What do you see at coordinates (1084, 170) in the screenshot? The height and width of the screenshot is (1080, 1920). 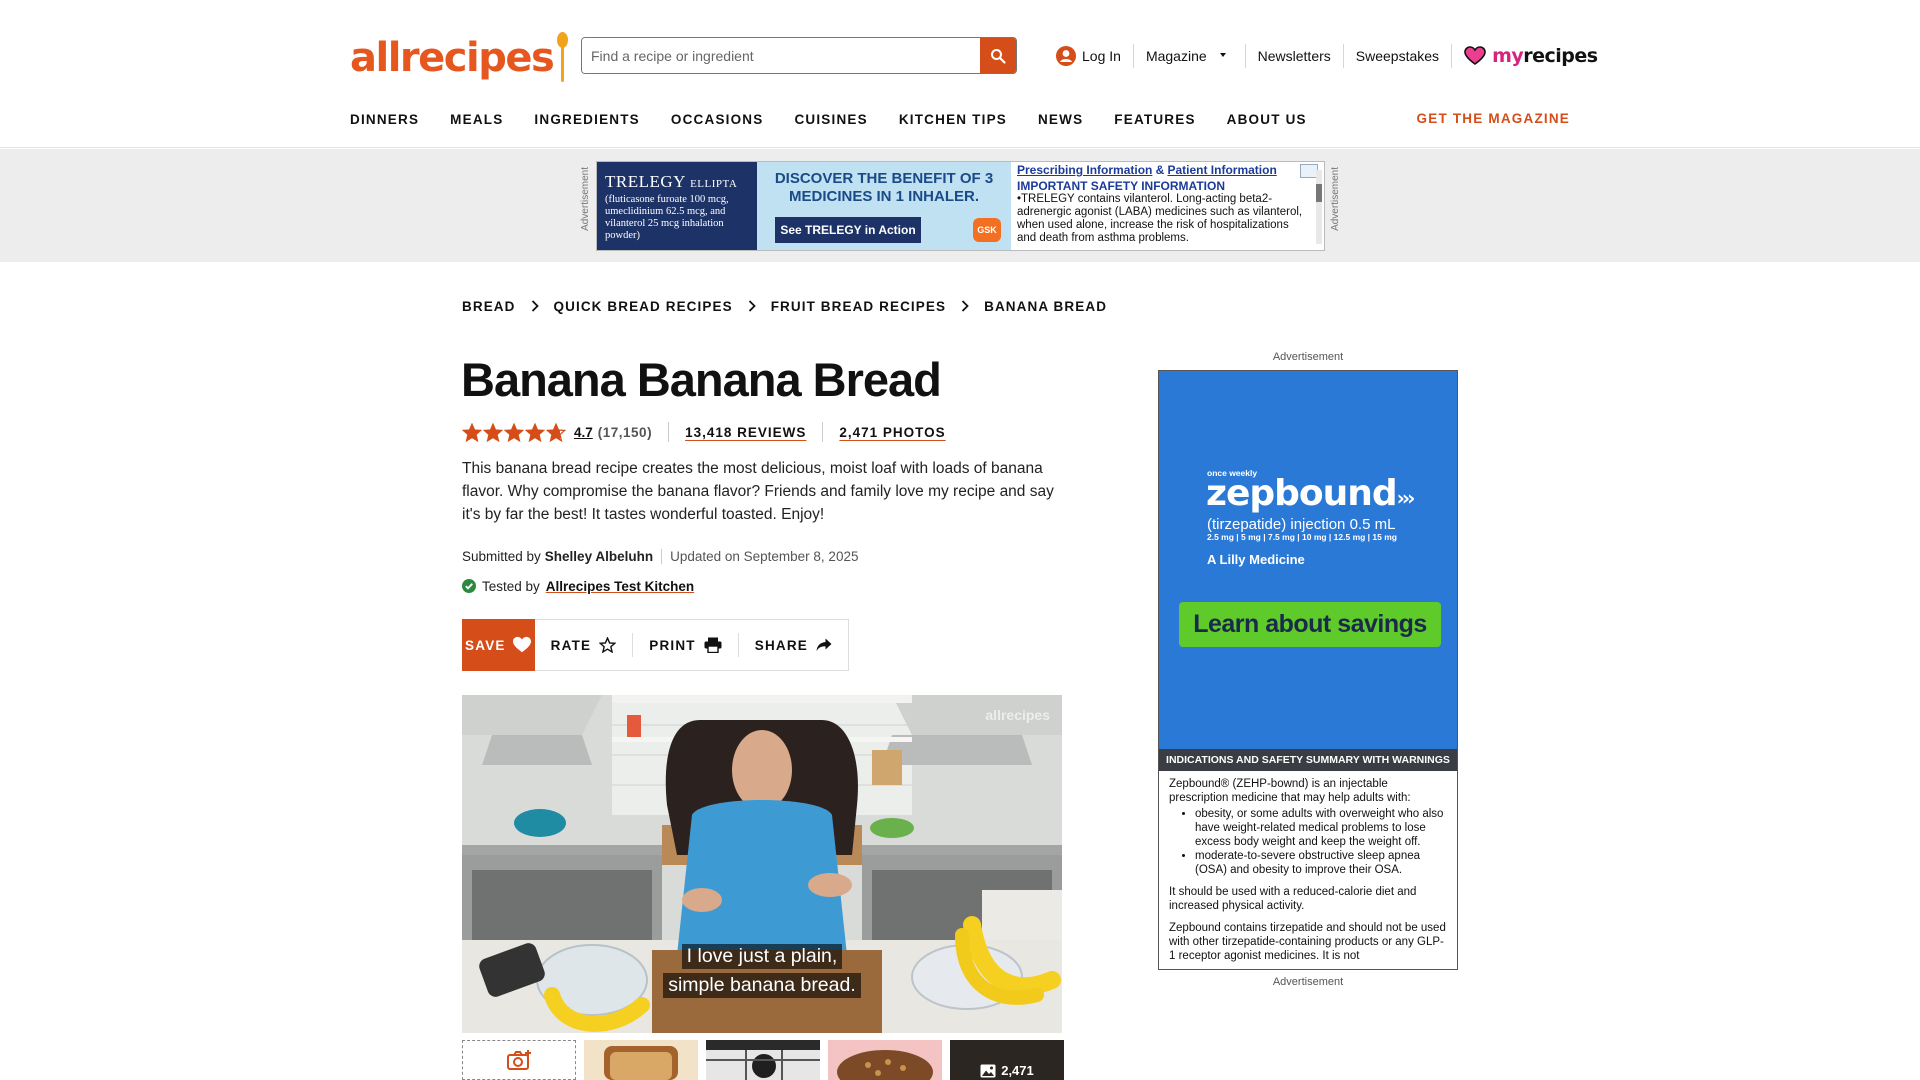 I see `prescribing-info-link: Prescribing Information` at bounding box center [1084, 170].